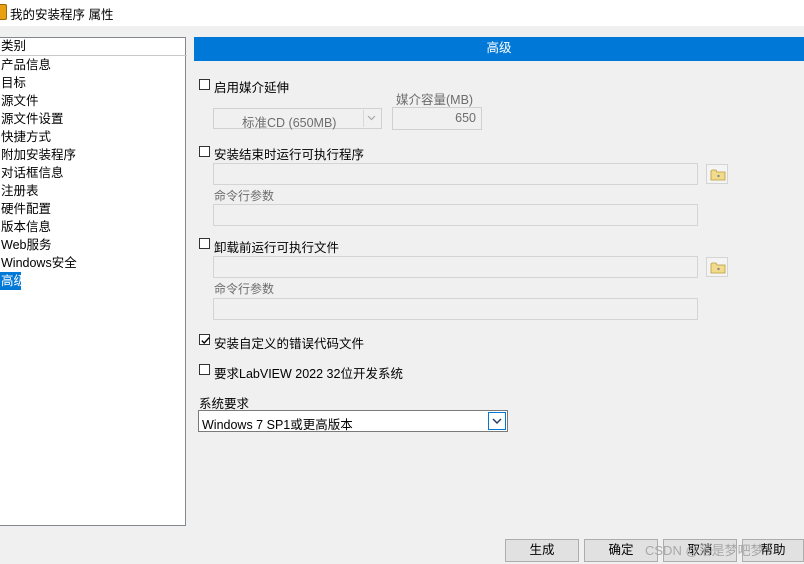 The image size is (804, 564). Describe the element at coordinates (92, 191) in the screenshot. I see `category-item-registry: 注册表` at that location.